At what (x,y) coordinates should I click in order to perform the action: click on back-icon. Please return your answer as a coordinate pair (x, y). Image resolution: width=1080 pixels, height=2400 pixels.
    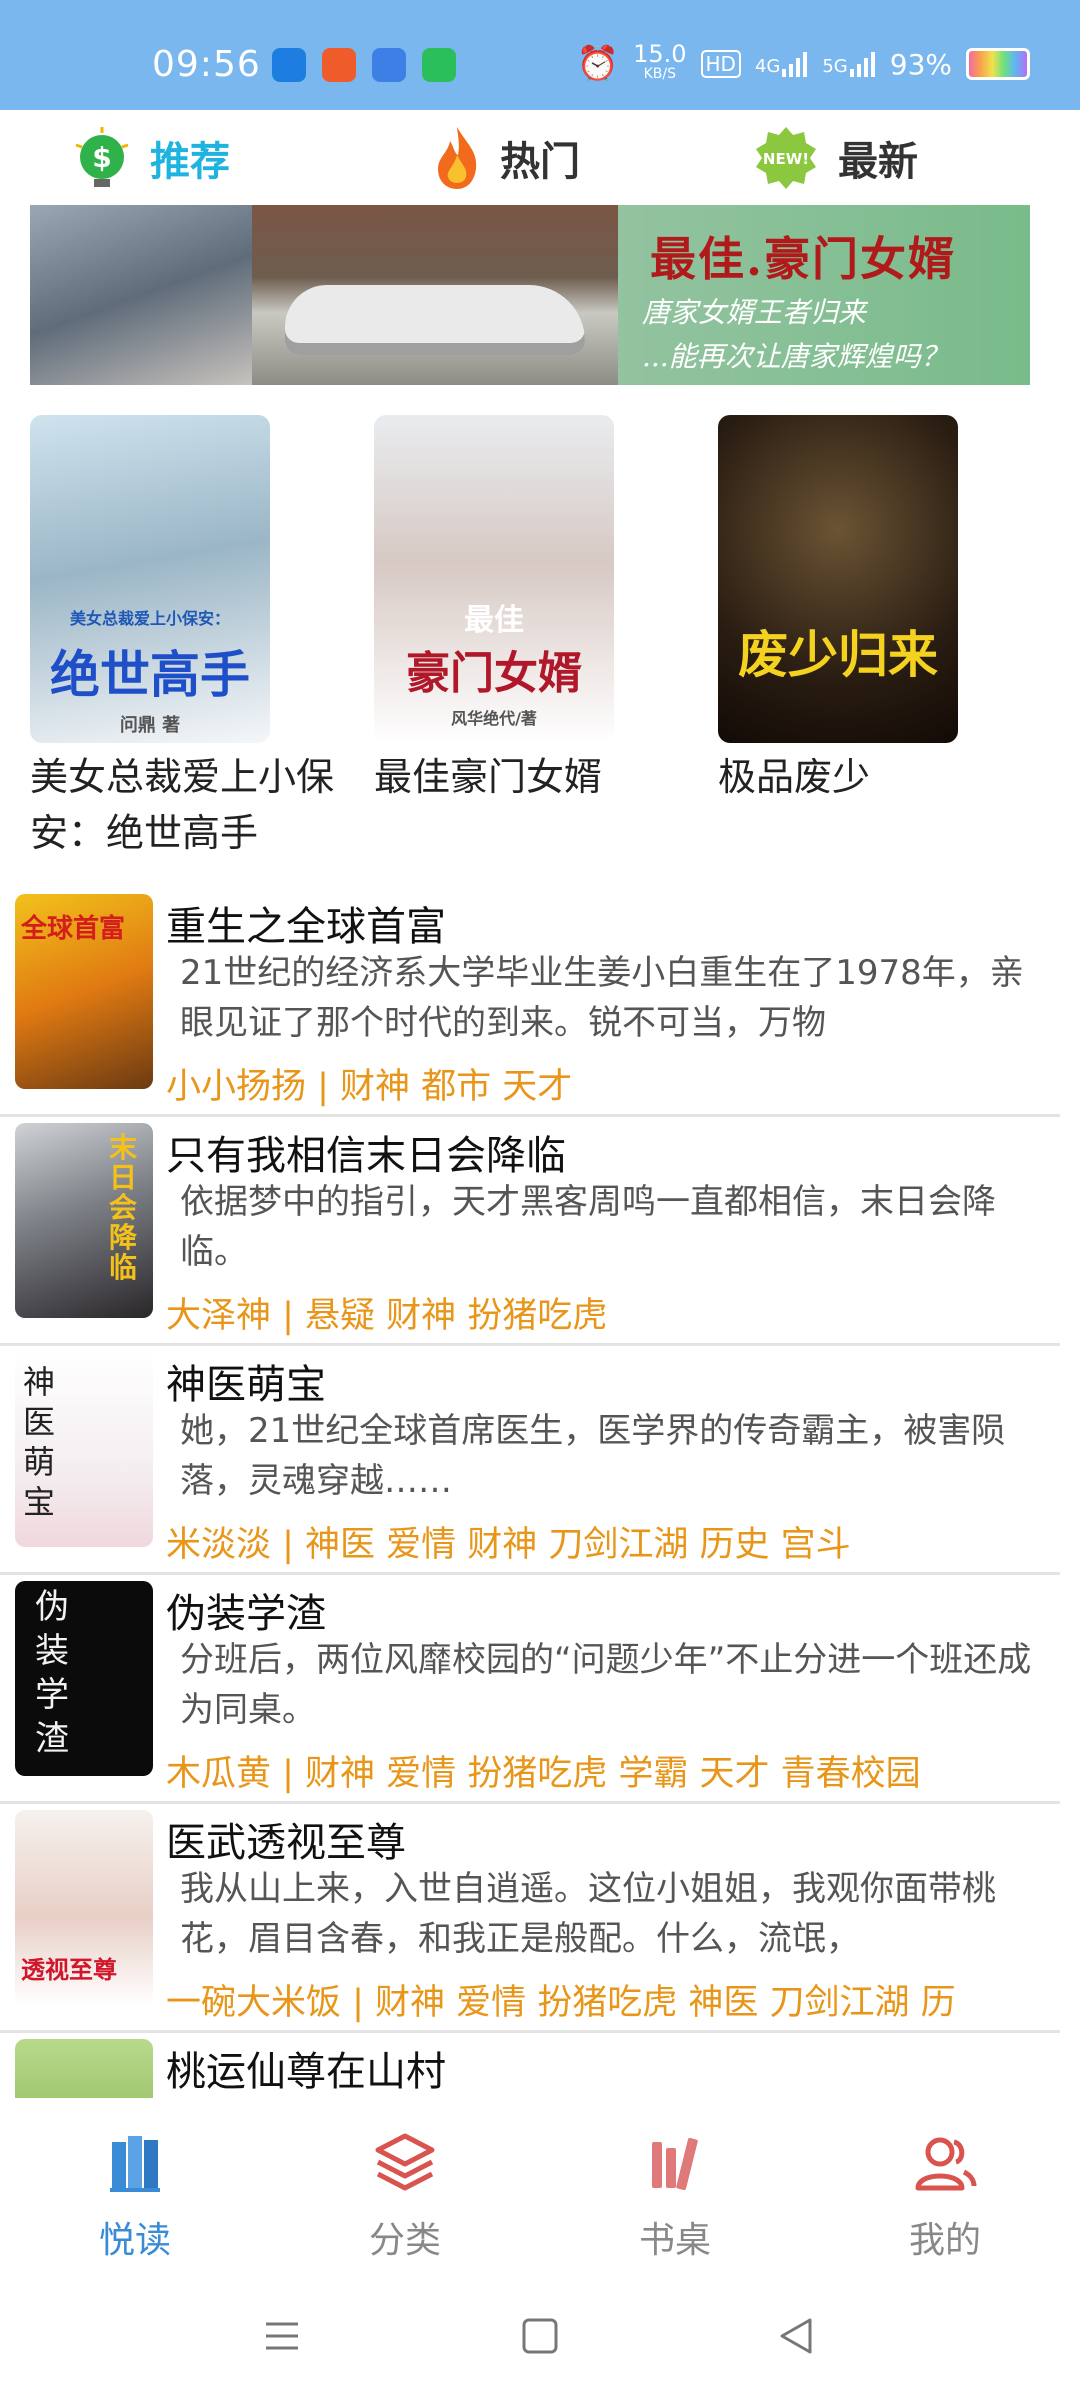
    Looking at the image, I should click on (796, 2336).